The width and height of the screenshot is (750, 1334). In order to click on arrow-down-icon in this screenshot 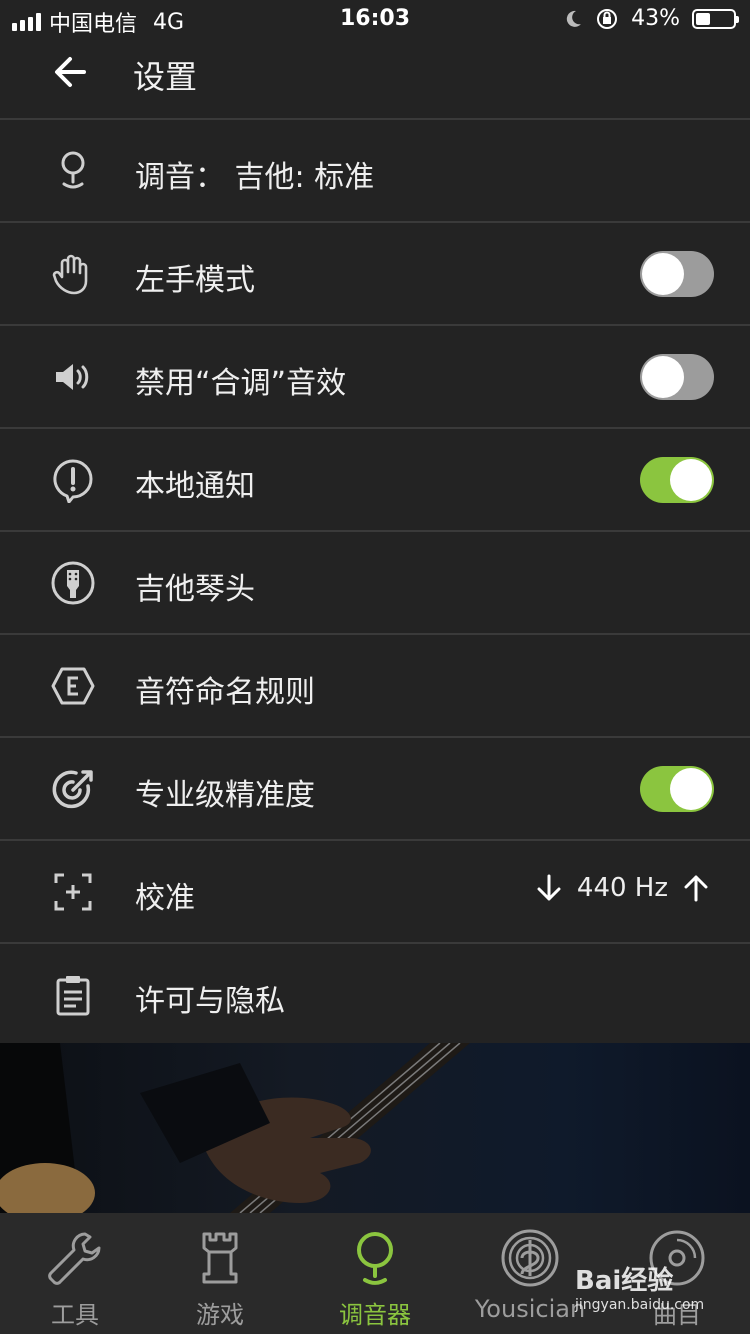, I will do `click(549, 888)`.